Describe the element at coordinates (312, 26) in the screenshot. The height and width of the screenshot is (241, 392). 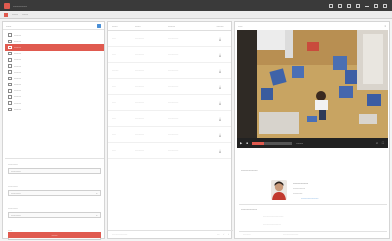
I see `detail-panel-header: ~~~ ×` at that location.